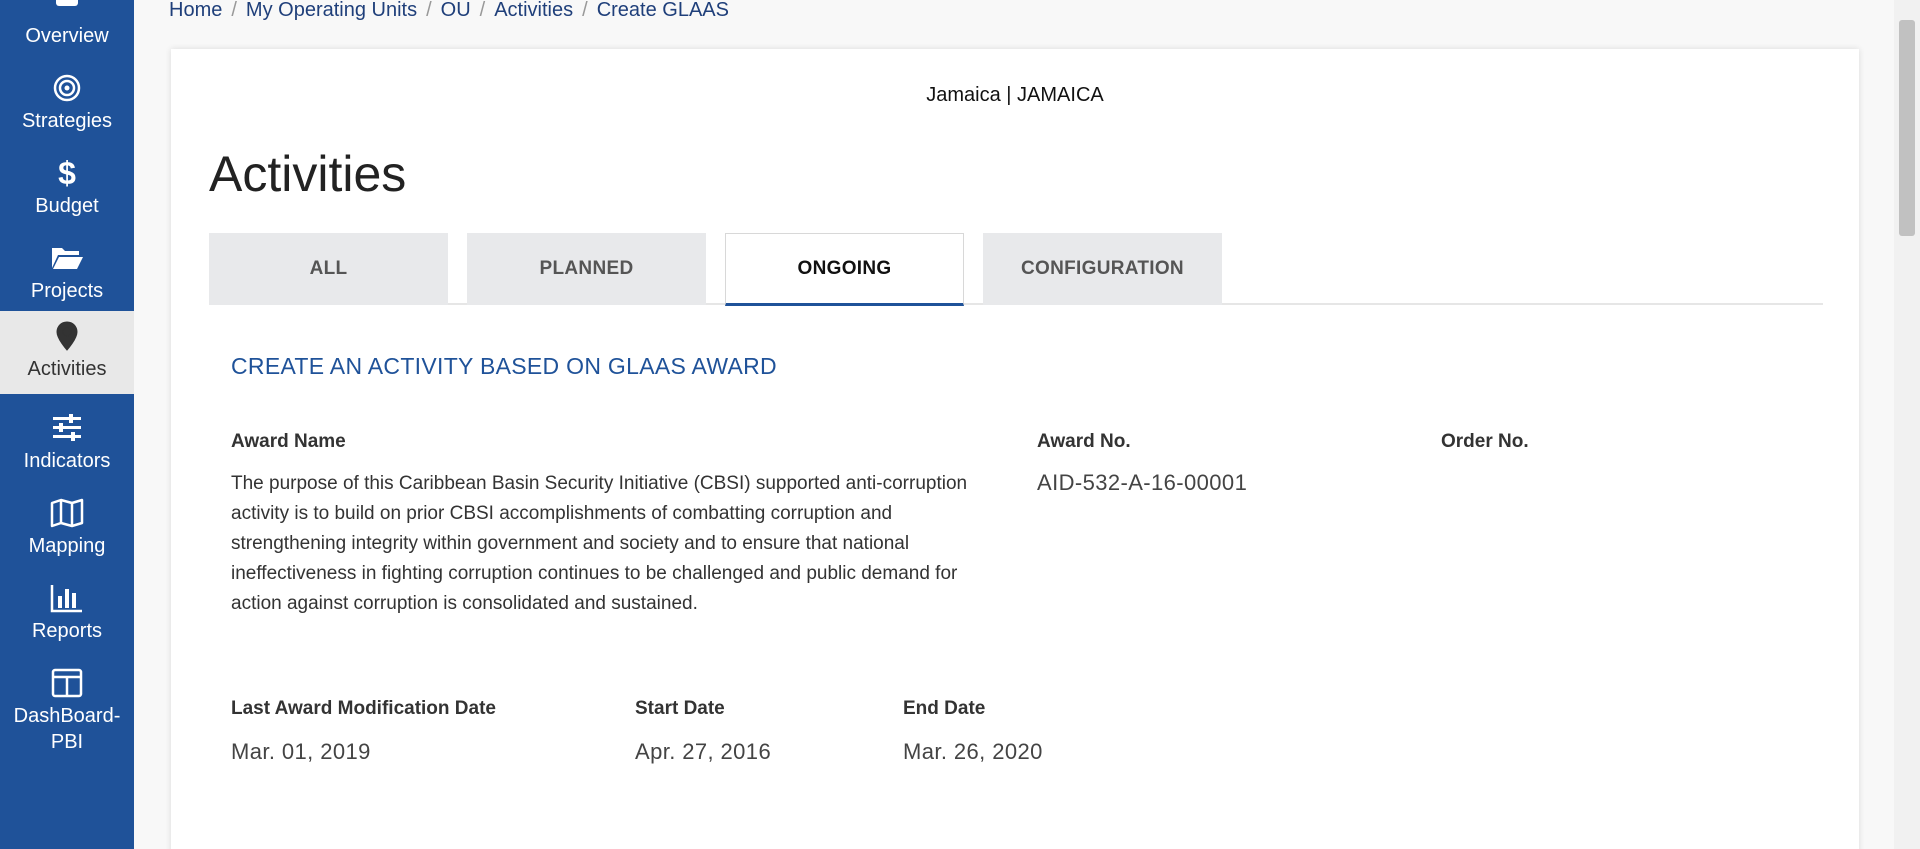  I want to click on sidebar-item-label: Reports, so click(67, 631).